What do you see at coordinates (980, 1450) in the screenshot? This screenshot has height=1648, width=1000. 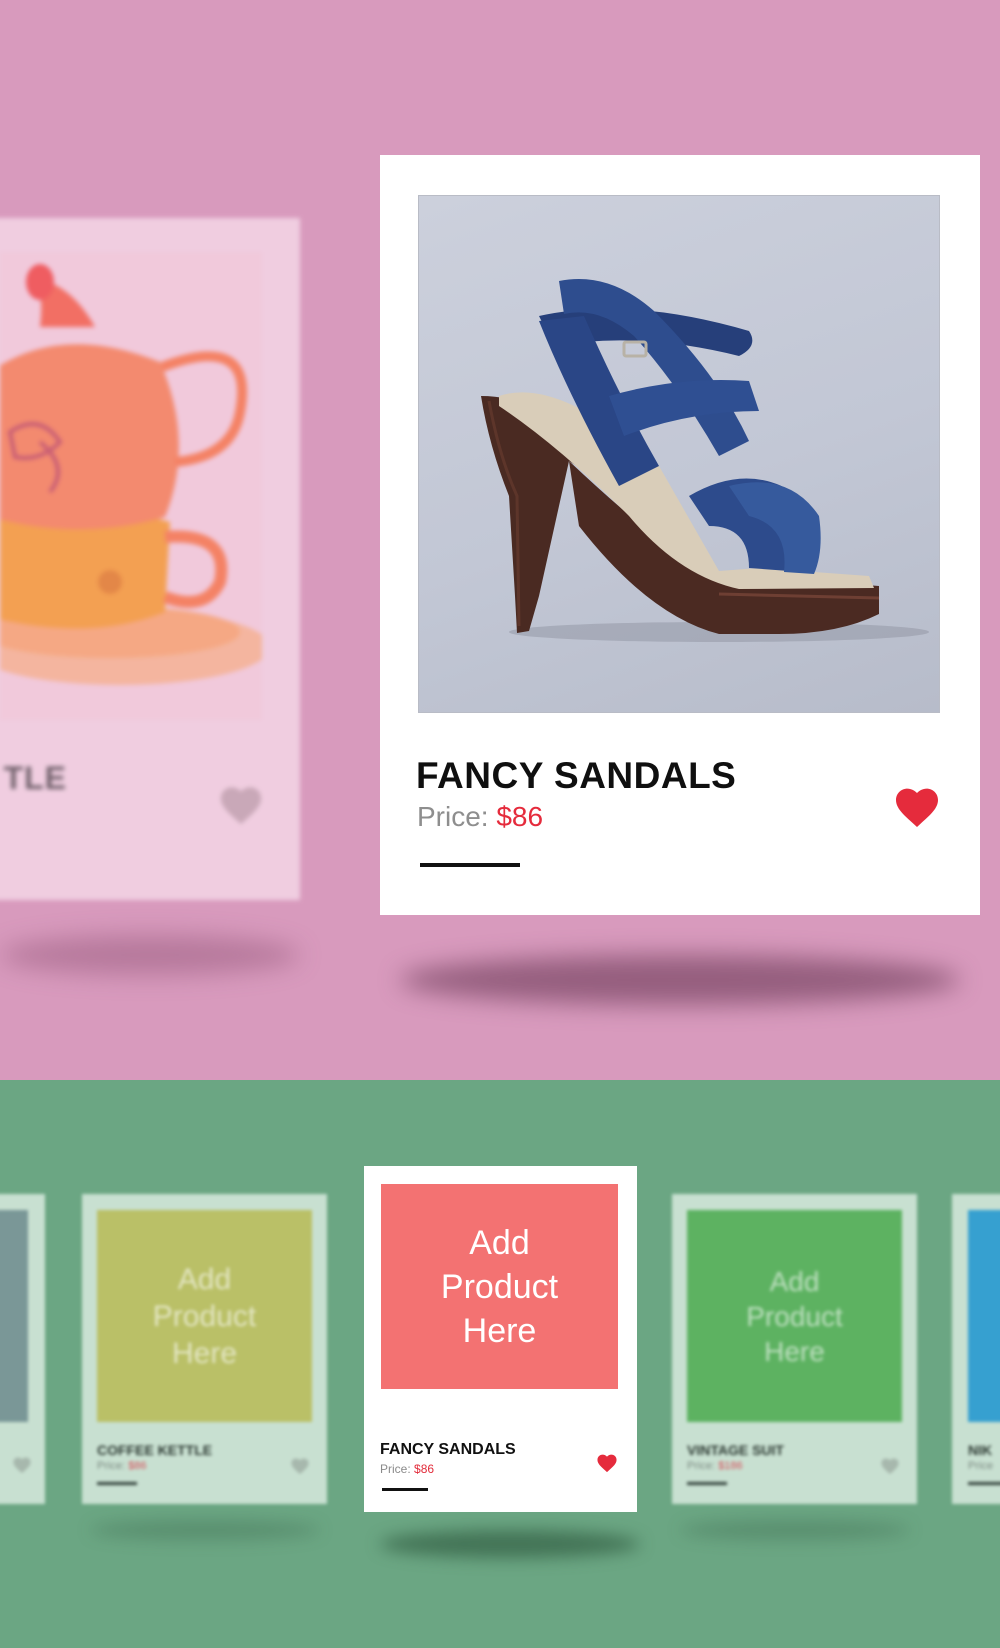 I see `product-title: NIK` at bounding box center [980, 1450].